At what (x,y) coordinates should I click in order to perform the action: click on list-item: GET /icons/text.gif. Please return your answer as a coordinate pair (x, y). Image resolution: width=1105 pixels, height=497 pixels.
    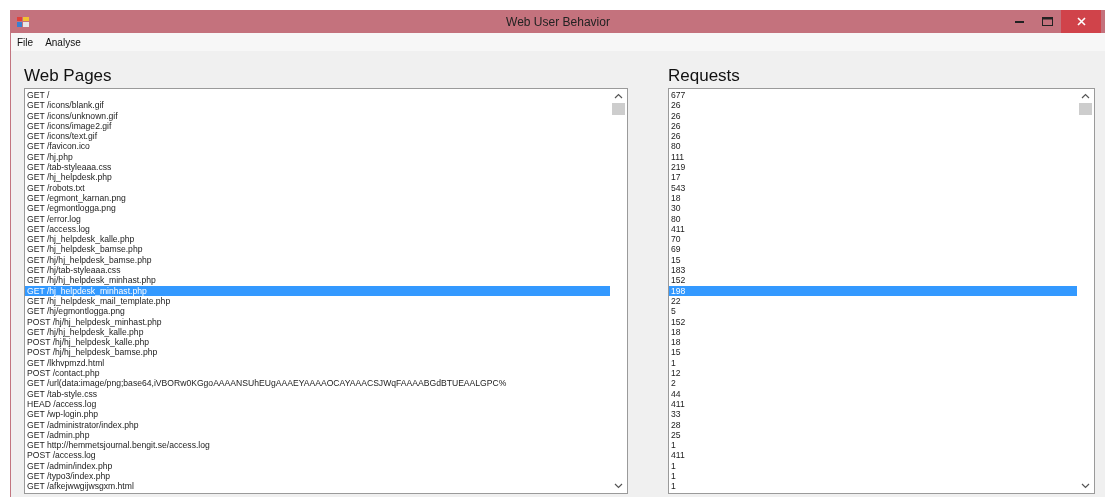
    Looking at the image, I should click on (317, 136).